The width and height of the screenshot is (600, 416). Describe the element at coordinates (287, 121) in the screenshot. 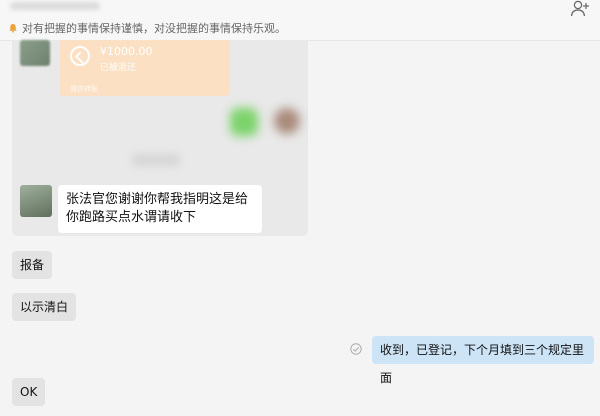

I see `blurred-avatar` at that location.